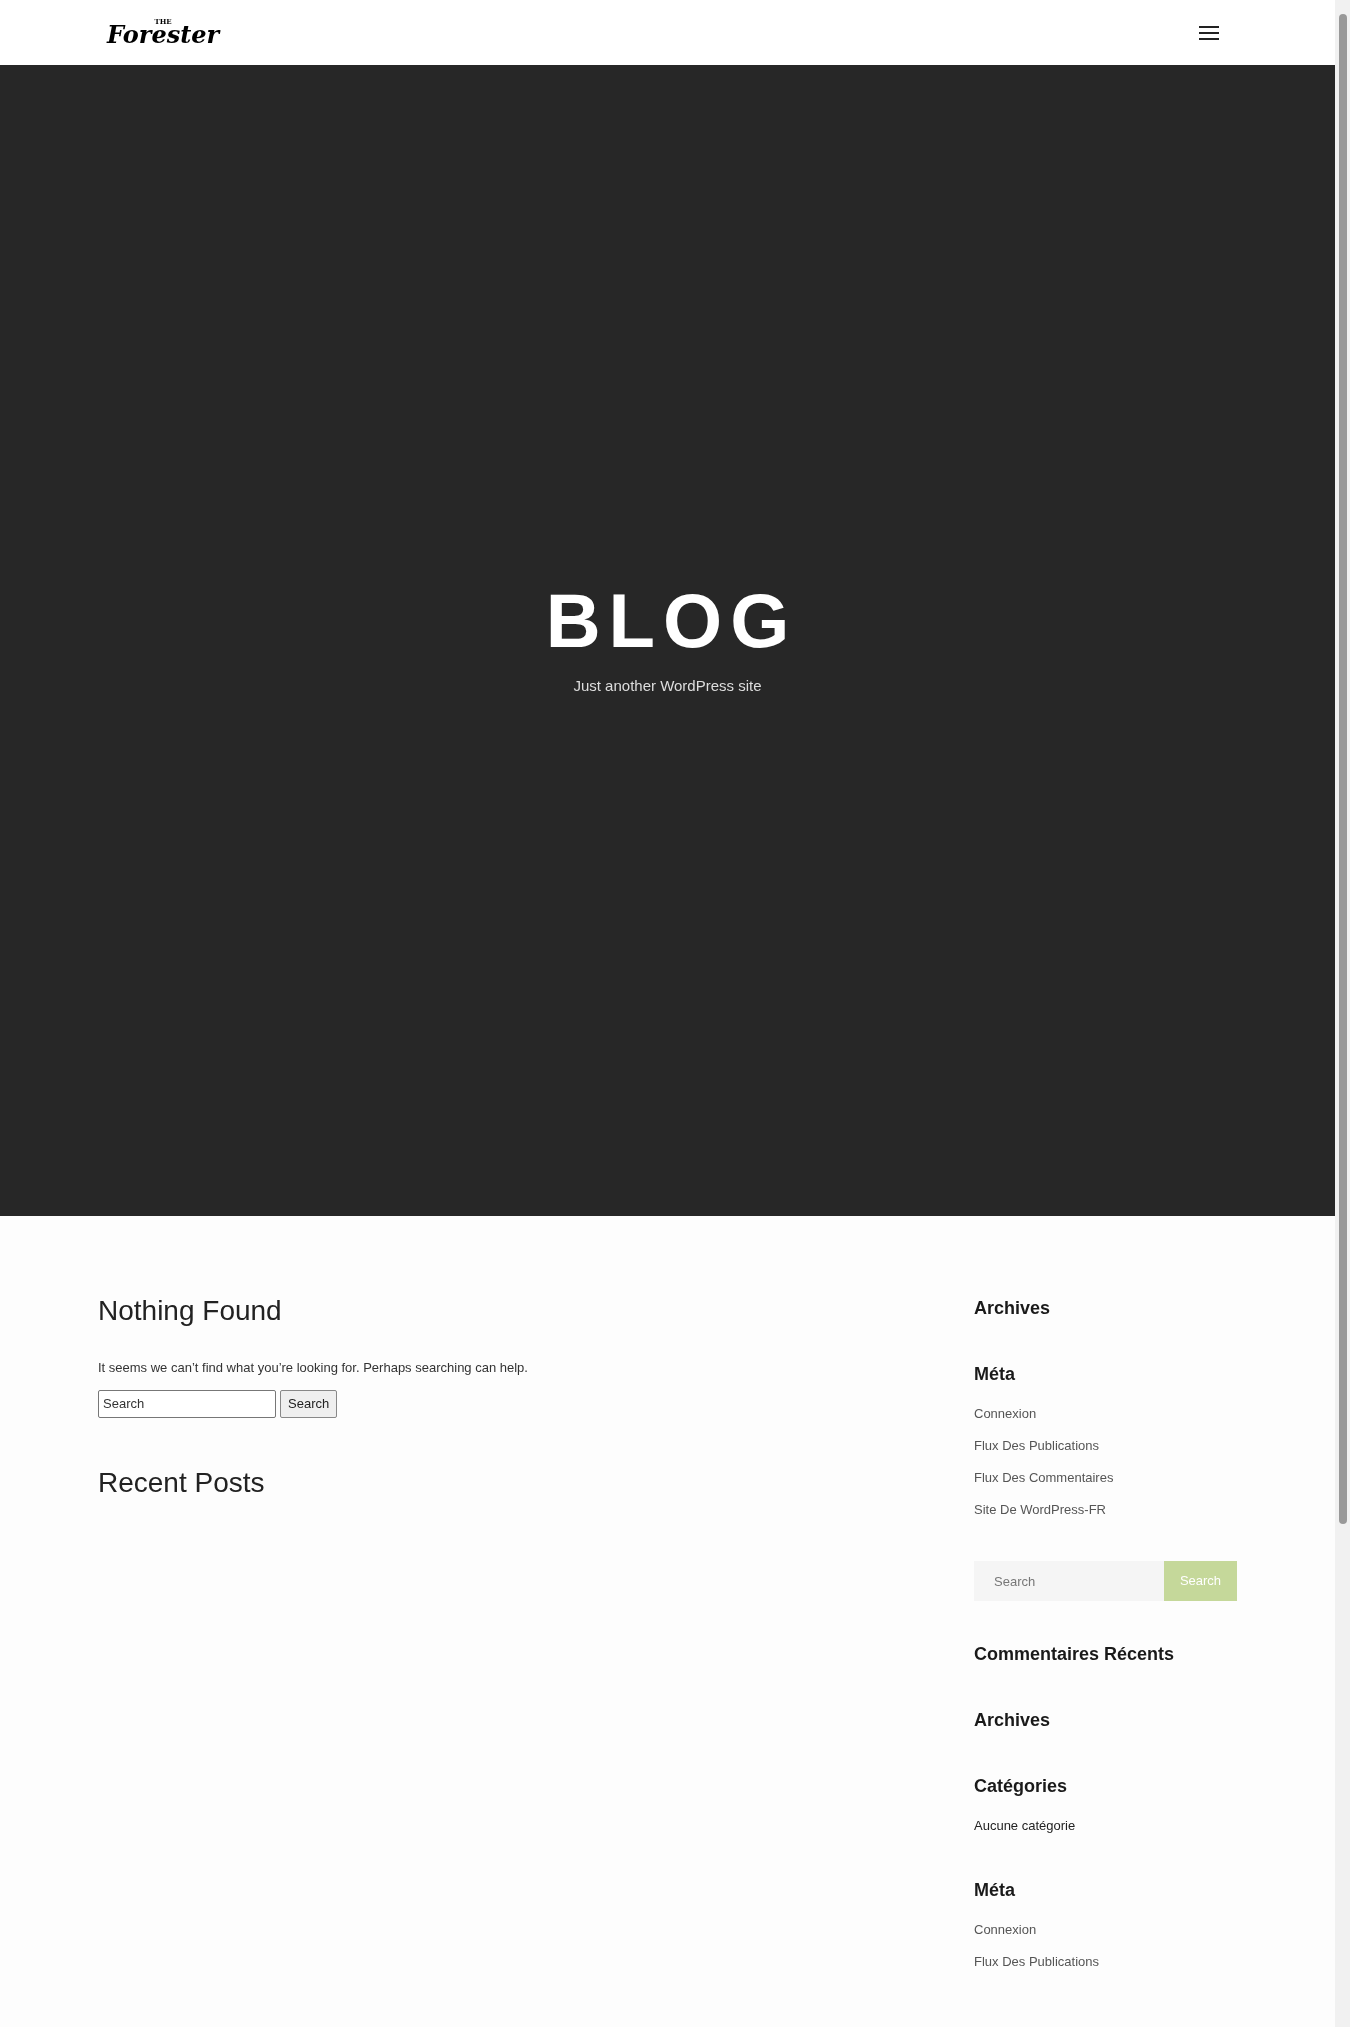 This screenshot has height=2027, width=1350. I want to click on sidebar-link: Aucune catégorie, so click(1105, 1826).